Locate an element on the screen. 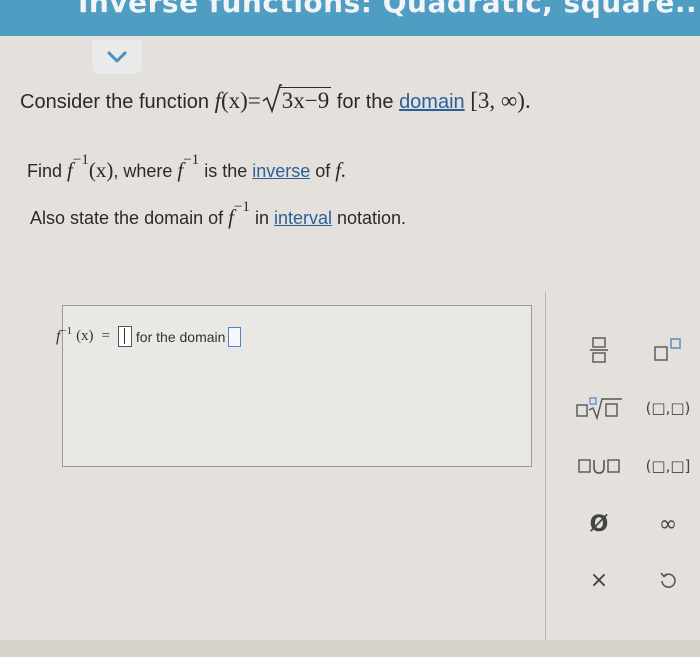  nth-root-icon is located at coordinates (599, 409).